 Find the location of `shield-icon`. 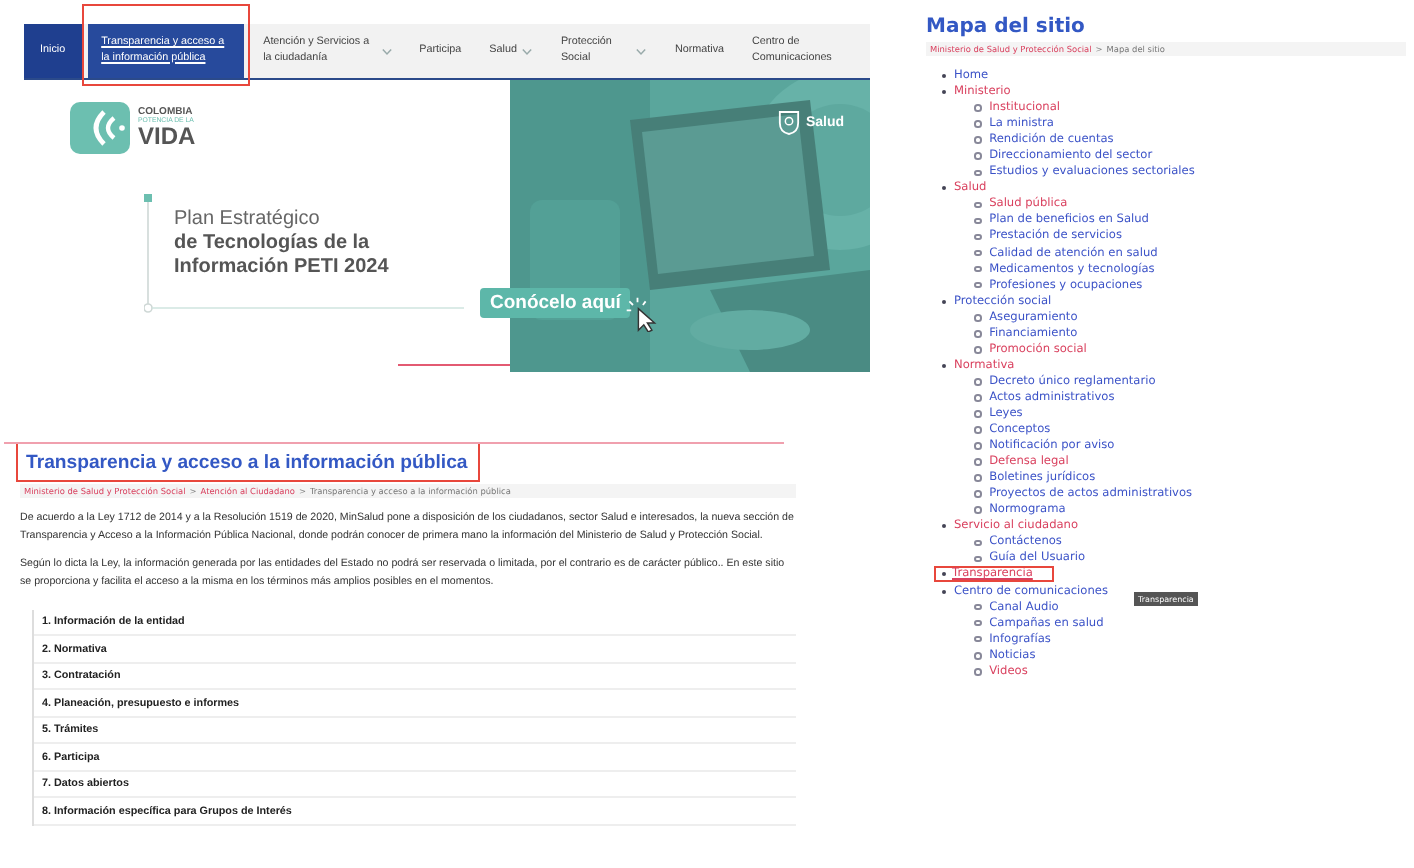

shield-icon is located at coordinates (788, 123).